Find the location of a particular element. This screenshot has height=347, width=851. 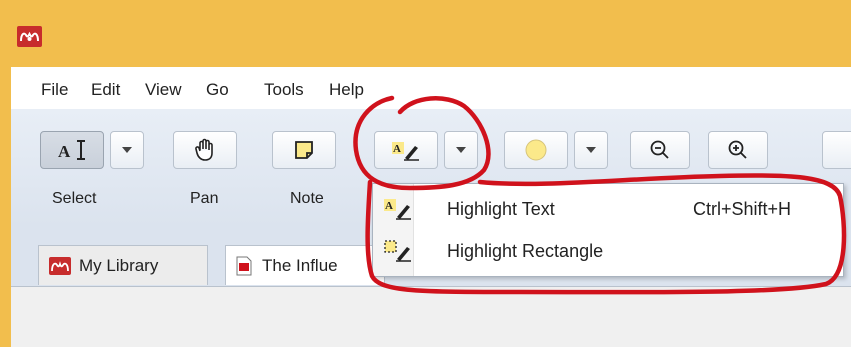

text-select-icon: A is located at coordinates (71, 150).